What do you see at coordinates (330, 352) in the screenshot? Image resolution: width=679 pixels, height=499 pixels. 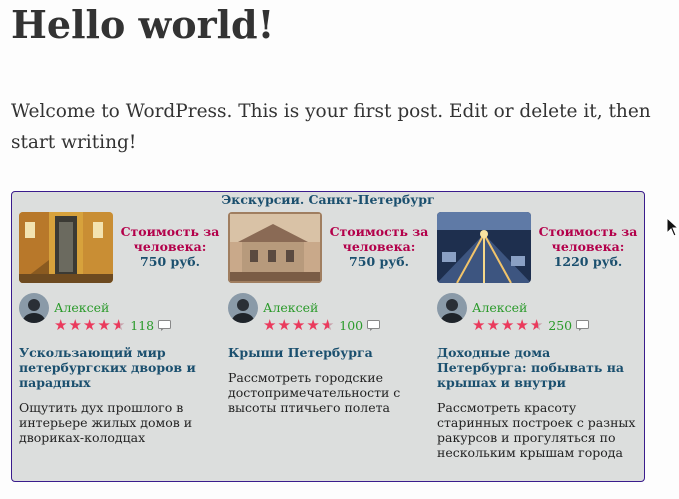 I see `excursion-title: Крыши Петербурга` at bounding box center [330, 352].